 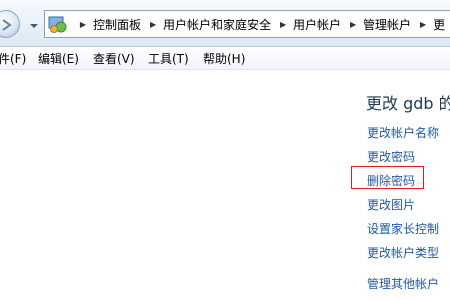 What do you see at coordinates (58, 24) in the screenshot?
I see `control-panel-icon` at bounding box center [58, 24].